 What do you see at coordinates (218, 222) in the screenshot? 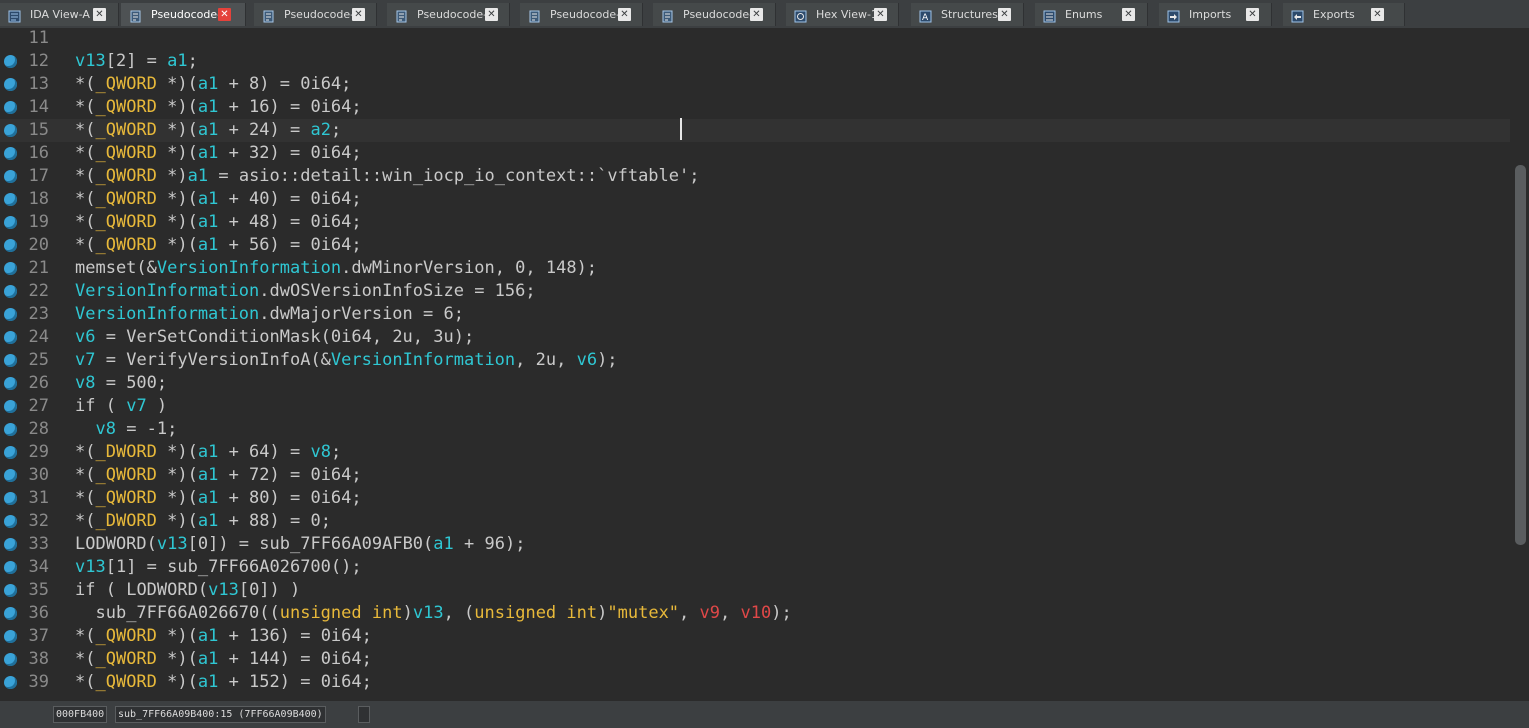
I see `code-text: *(_QWORD *)(a1 + 48) = 0i64;` at bounding box center [218, 222].